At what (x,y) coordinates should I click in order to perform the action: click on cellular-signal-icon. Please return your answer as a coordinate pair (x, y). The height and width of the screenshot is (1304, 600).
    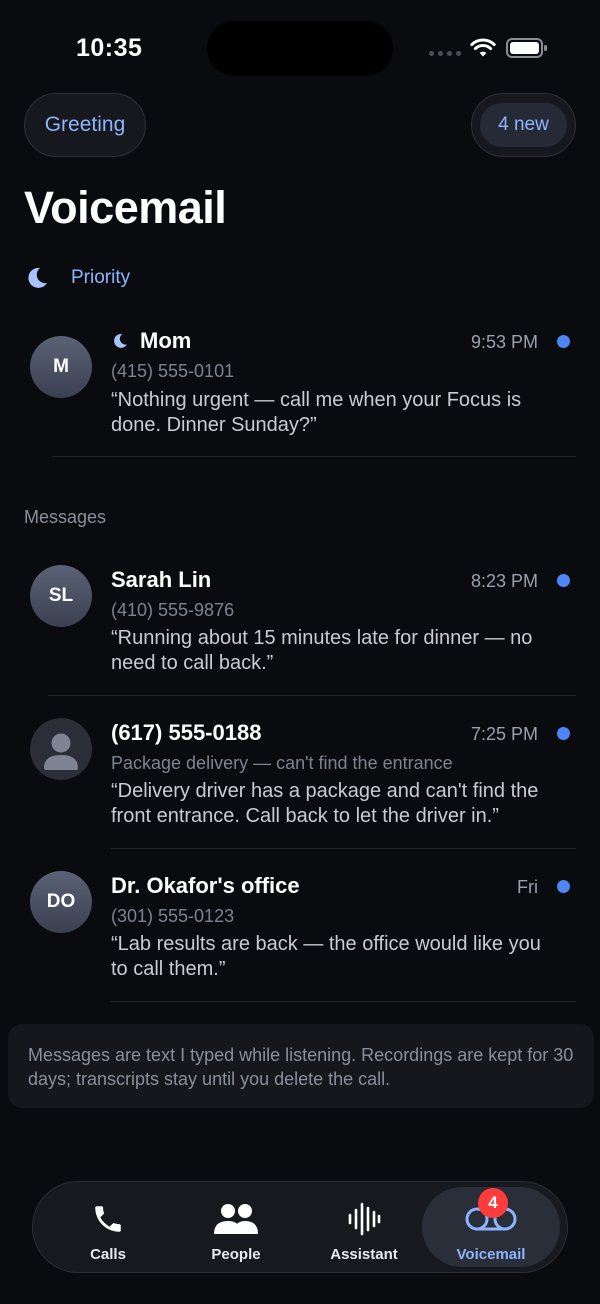
    Looking at the image, I should click on (445, 53).